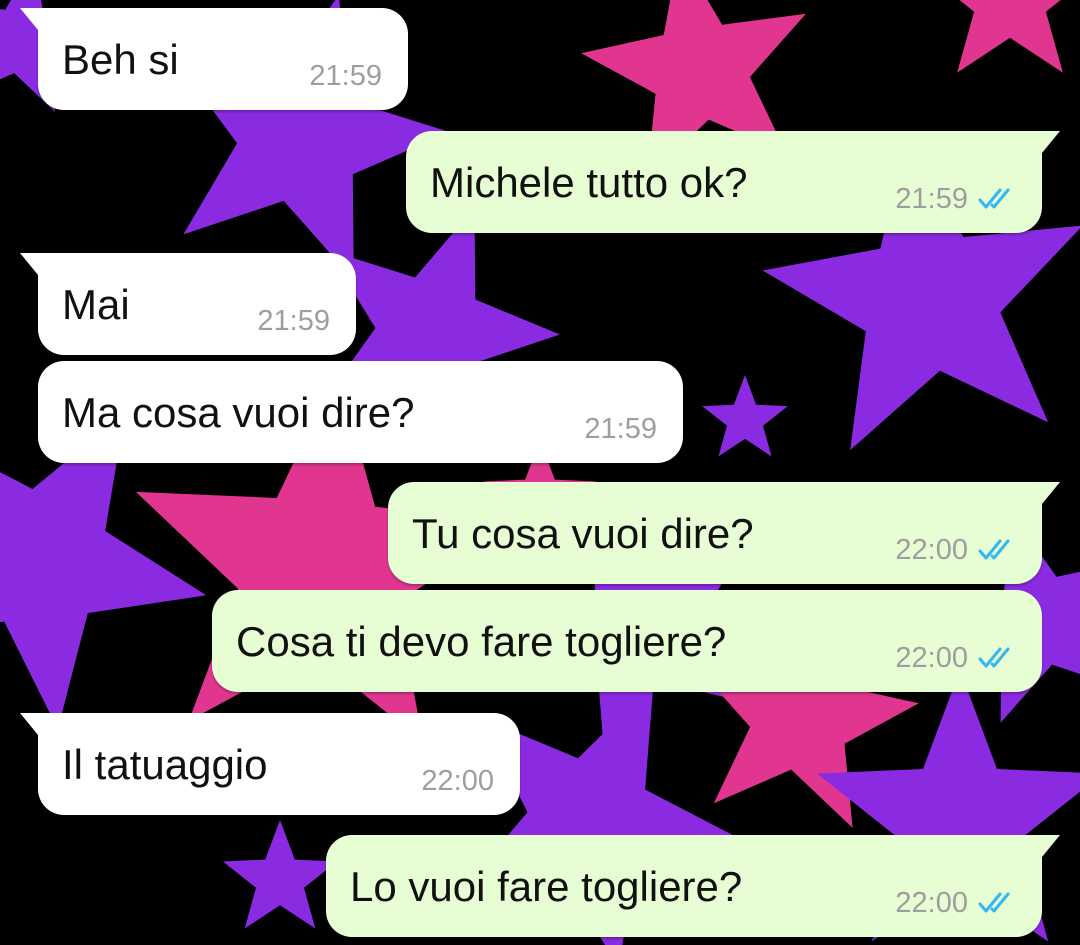 The height and width of the screenshot is (945, 1080). I want to click on message-bubble-incoming: Ma cosa vuoi dire? 21:59, so click(360, 412).